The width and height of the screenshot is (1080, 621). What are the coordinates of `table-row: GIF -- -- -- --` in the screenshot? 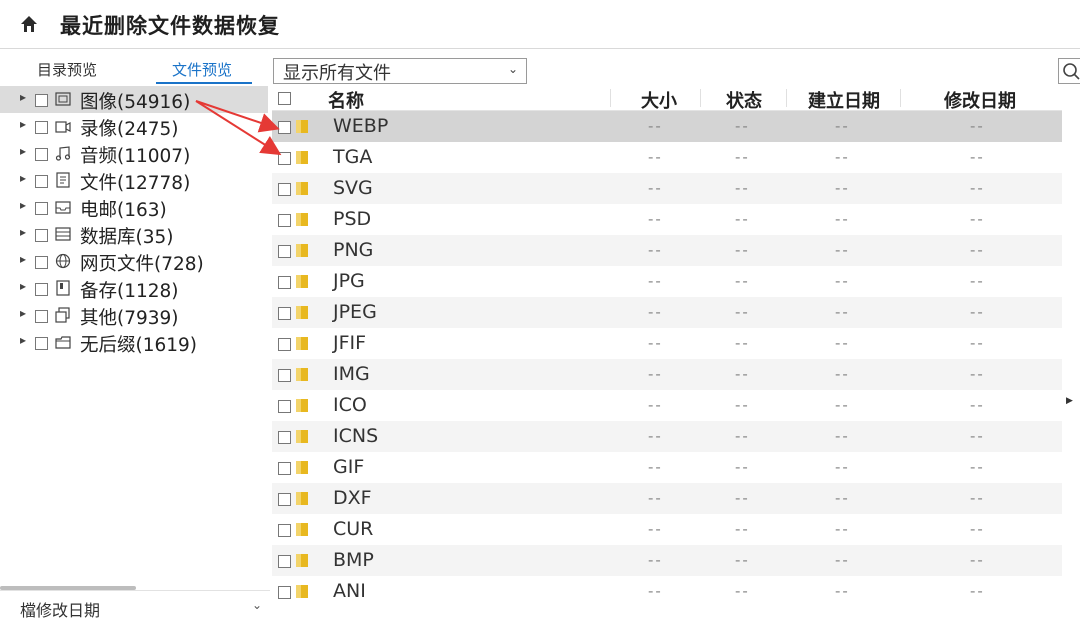 It's located at (667, 467).